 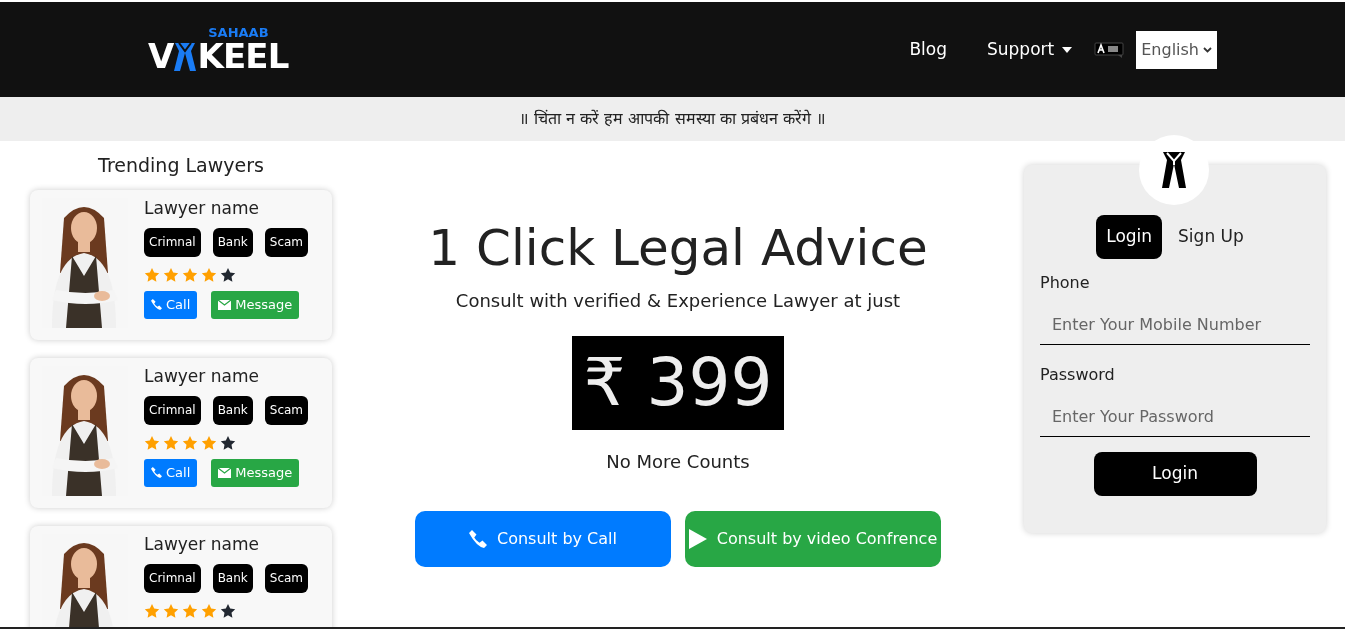 I want to click on nav-link: Support, so click(x=1030, y=49).